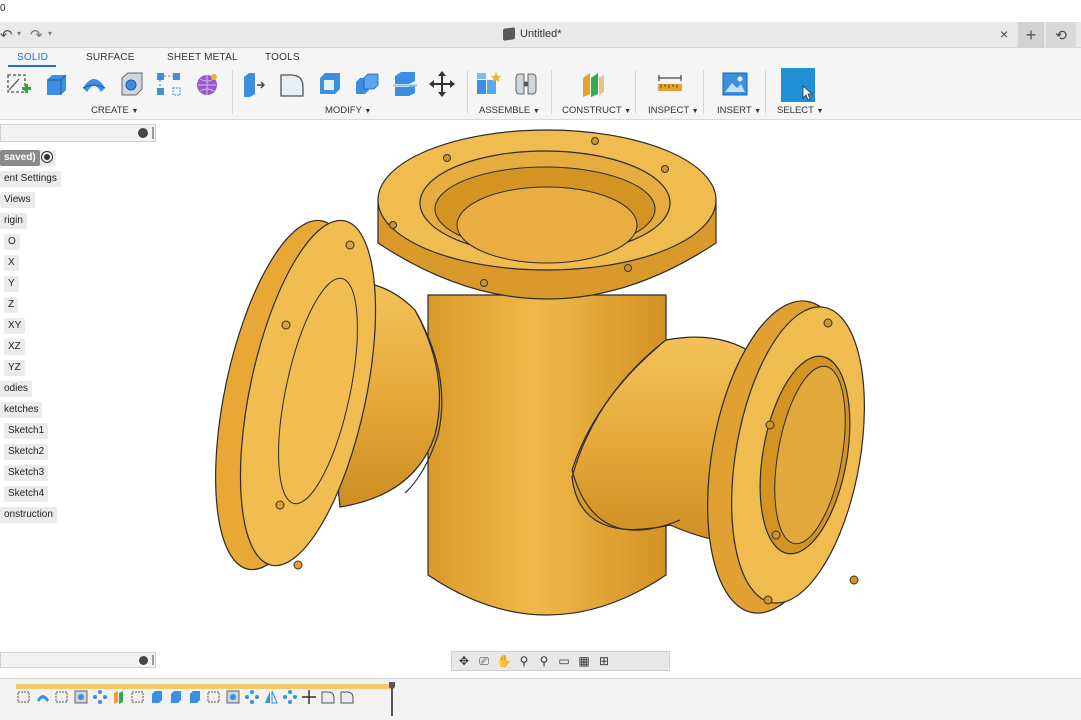 The image size is (1081, 720). Describe the element at coordinates (584, 661) in the screenshot. I see `grid-icon: ▦` at that location.